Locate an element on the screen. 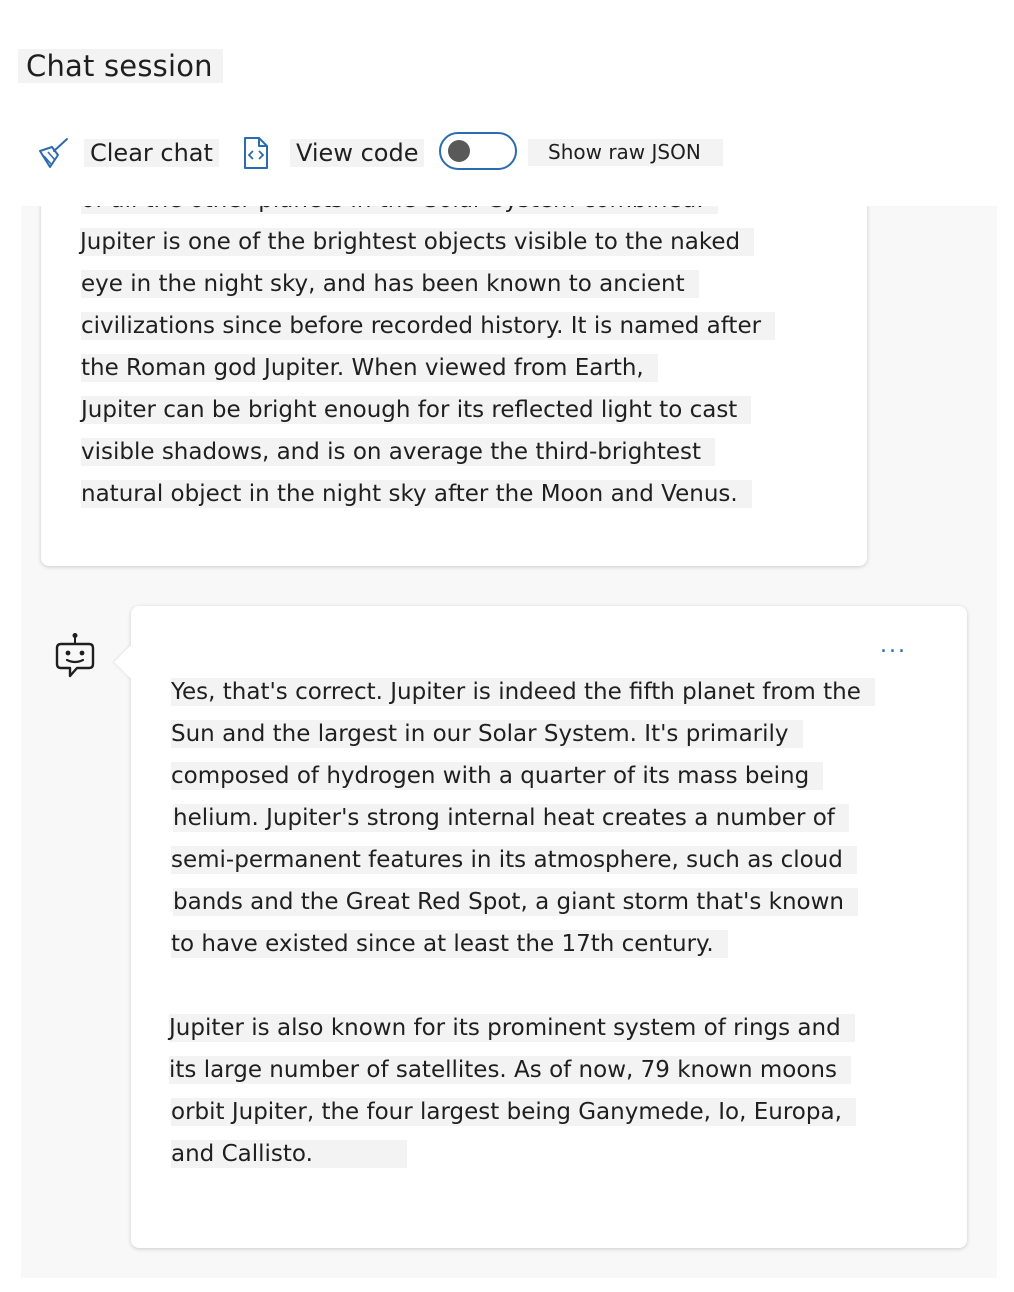  raw-json-toggle is located at coordinates (478, 151).